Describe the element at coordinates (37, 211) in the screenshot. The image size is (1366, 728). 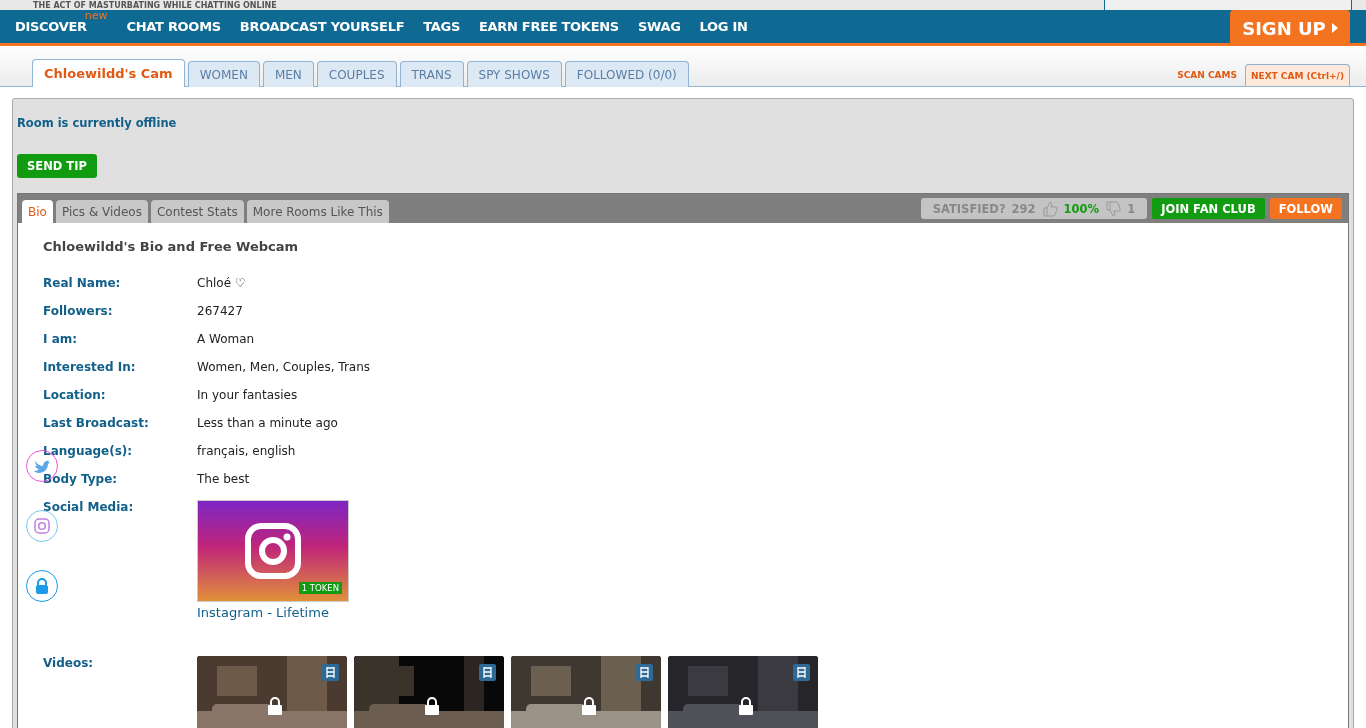
I see `tab: Bio` at that location.